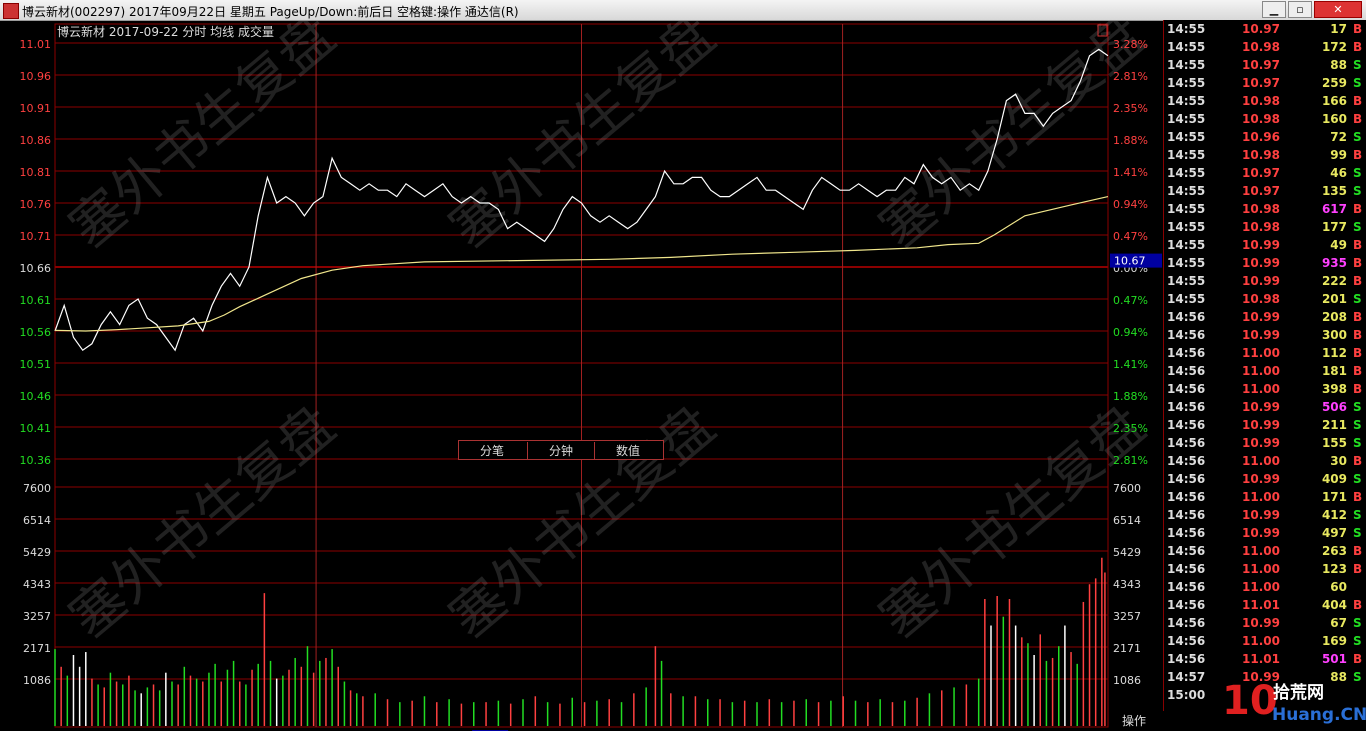 This screenshot has width=1366, height=731. I want to click on tick-row: 14:56 11.00 60, so click(1265, 587).